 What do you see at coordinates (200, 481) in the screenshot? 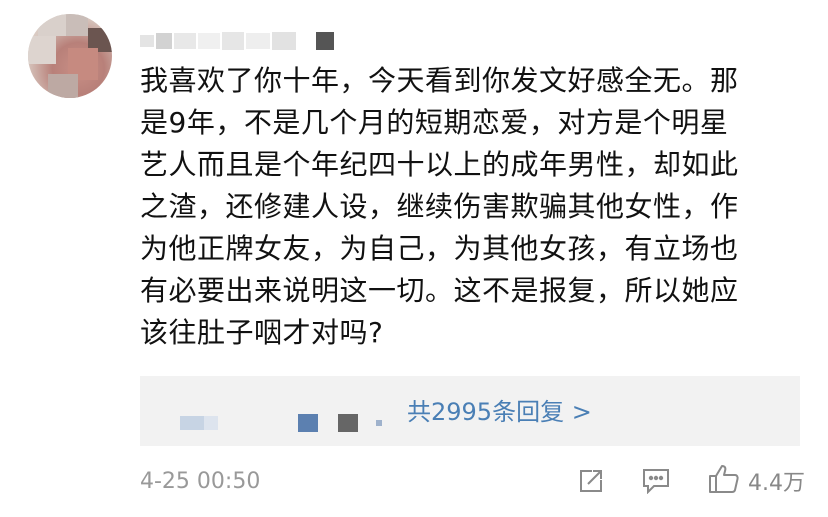
I see `comment-timestamp: 4-25 00:50` at bounding box center [200, 481].